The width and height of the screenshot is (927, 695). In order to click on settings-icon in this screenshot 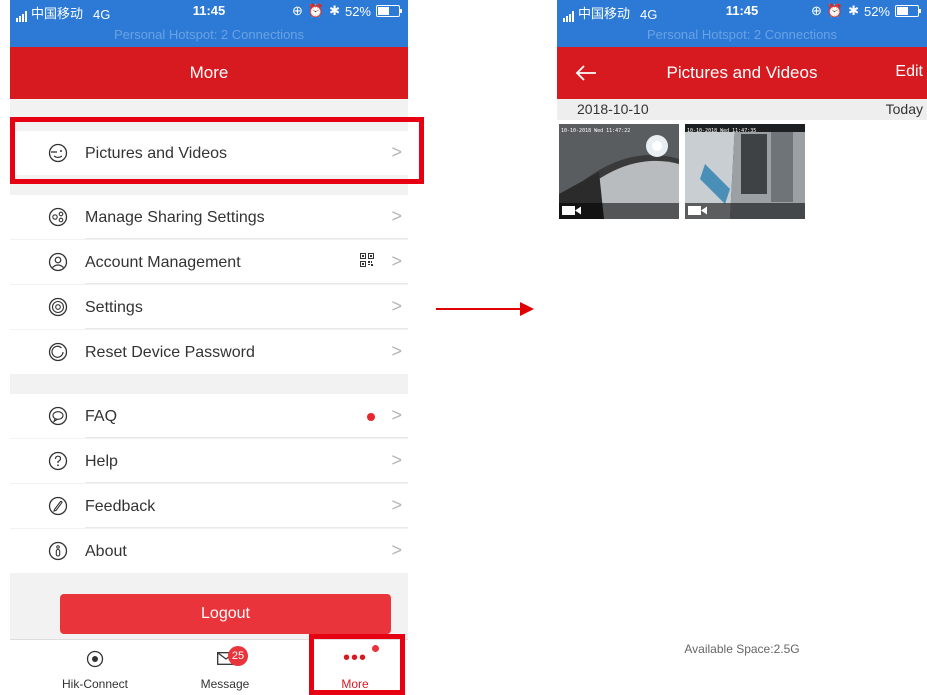, I will do `click(58, 307)`.